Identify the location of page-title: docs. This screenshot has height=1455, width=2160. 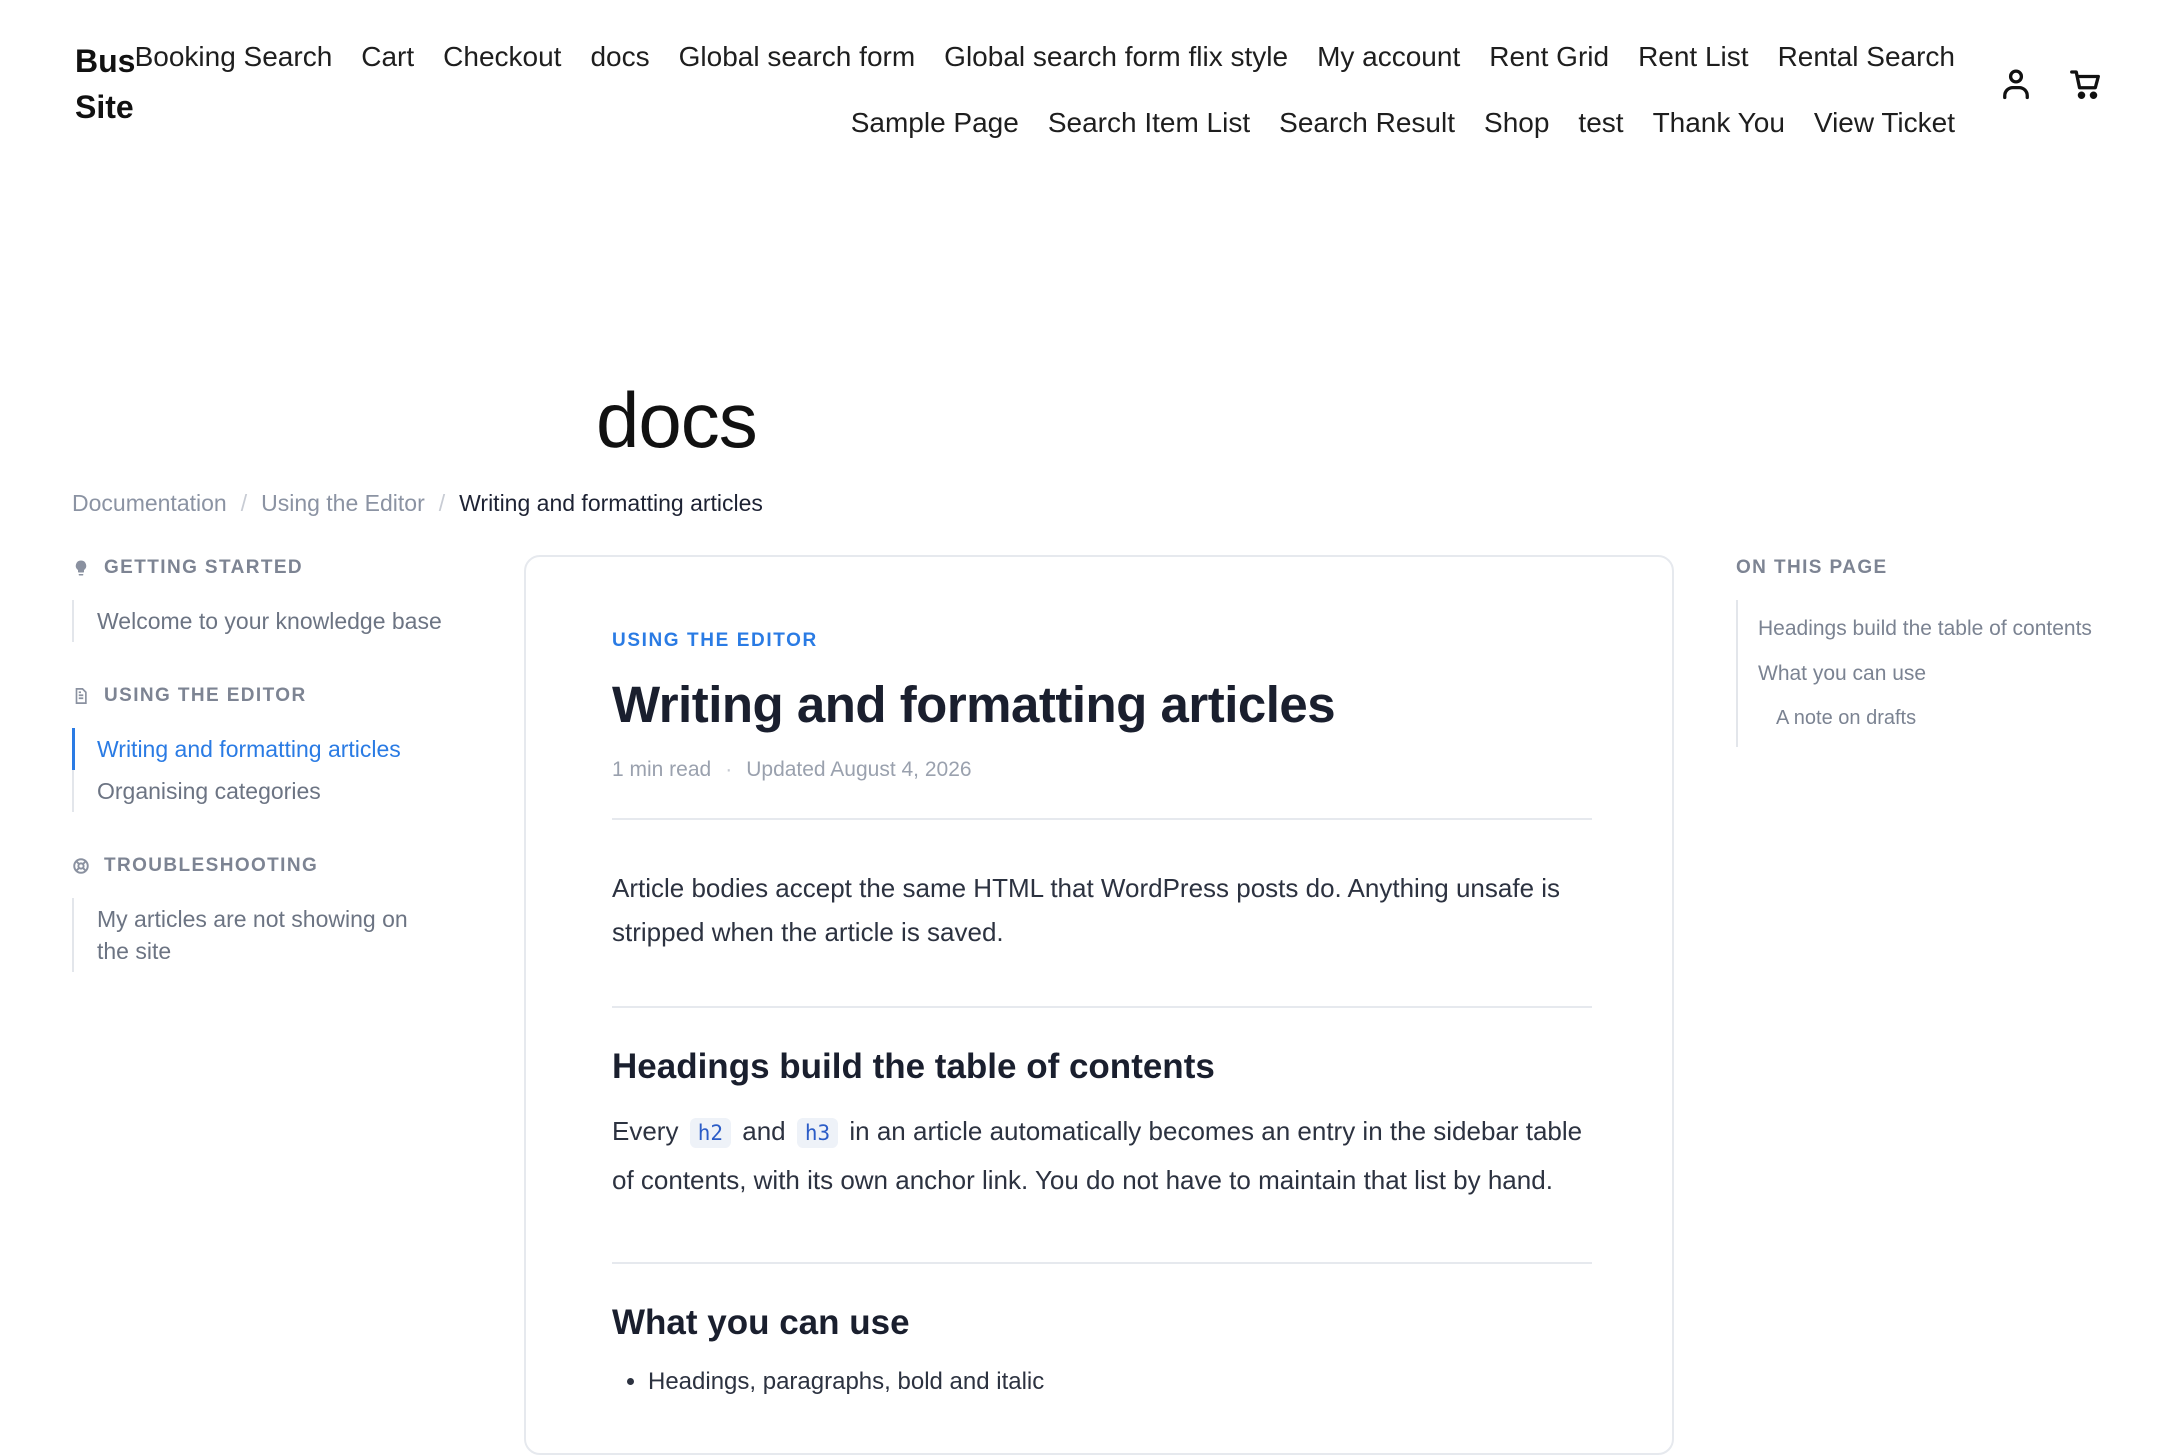
(677, 420).